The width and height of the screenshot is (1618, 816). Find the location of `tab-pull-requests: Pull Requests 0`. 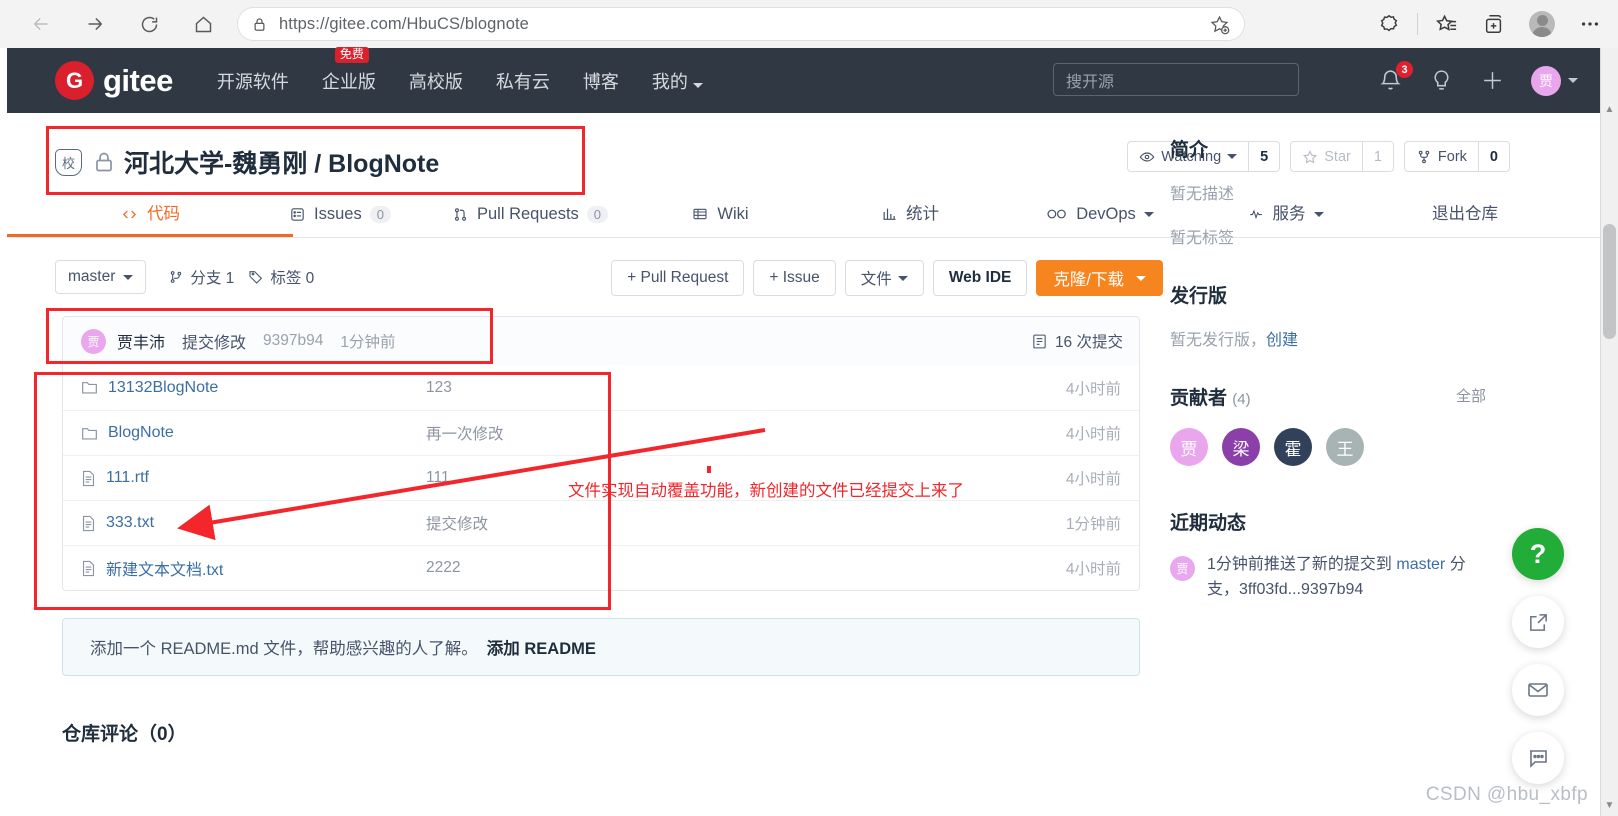

tab-pull-requests: Pull Requests 0 is located at coordinates (530, 214).